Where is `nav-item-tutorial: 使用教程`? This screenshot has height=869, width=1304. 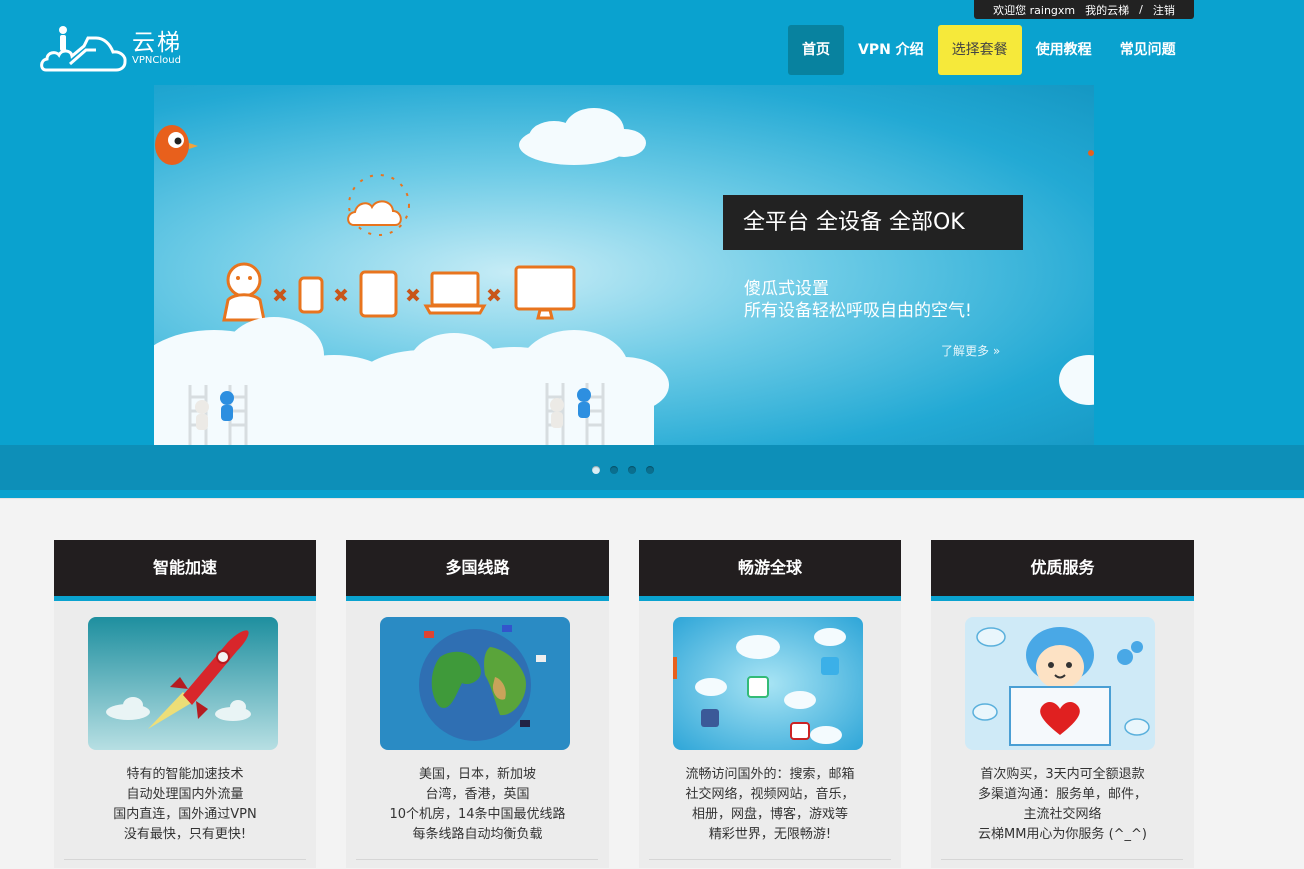 nav-item-tutorial: 使用教程 is located at coordinates (1064, 50).